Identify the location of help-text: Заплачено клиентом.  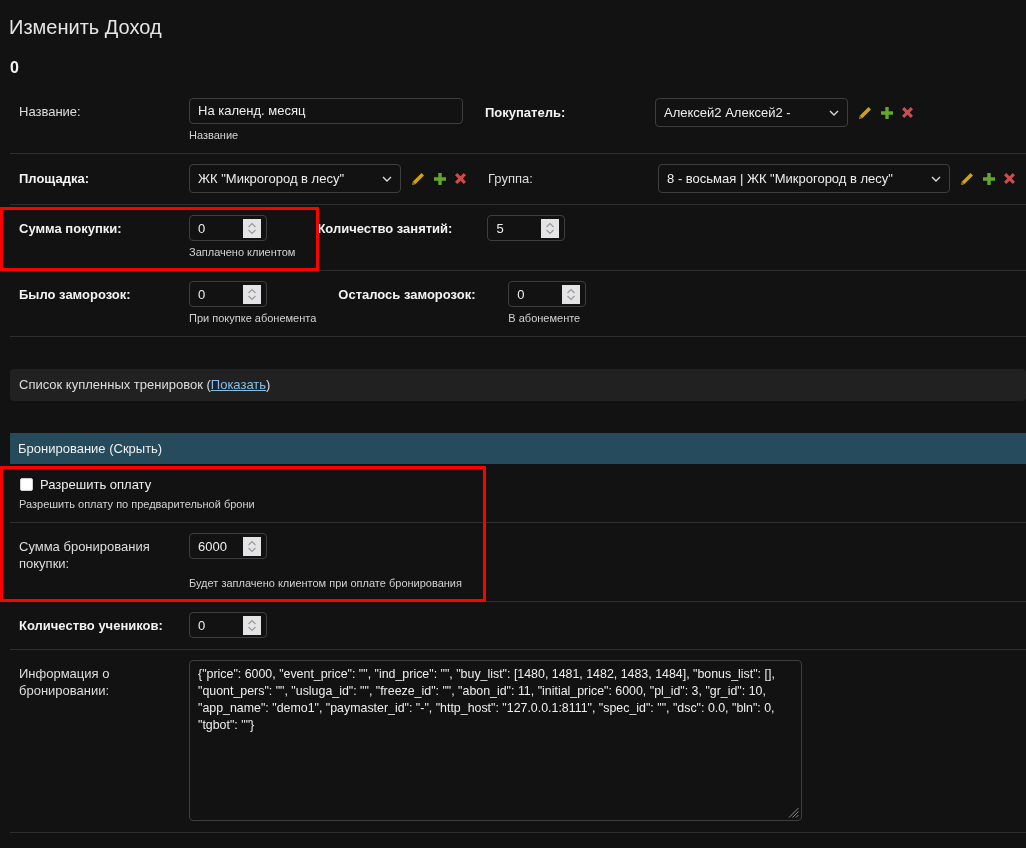
(242, 252).